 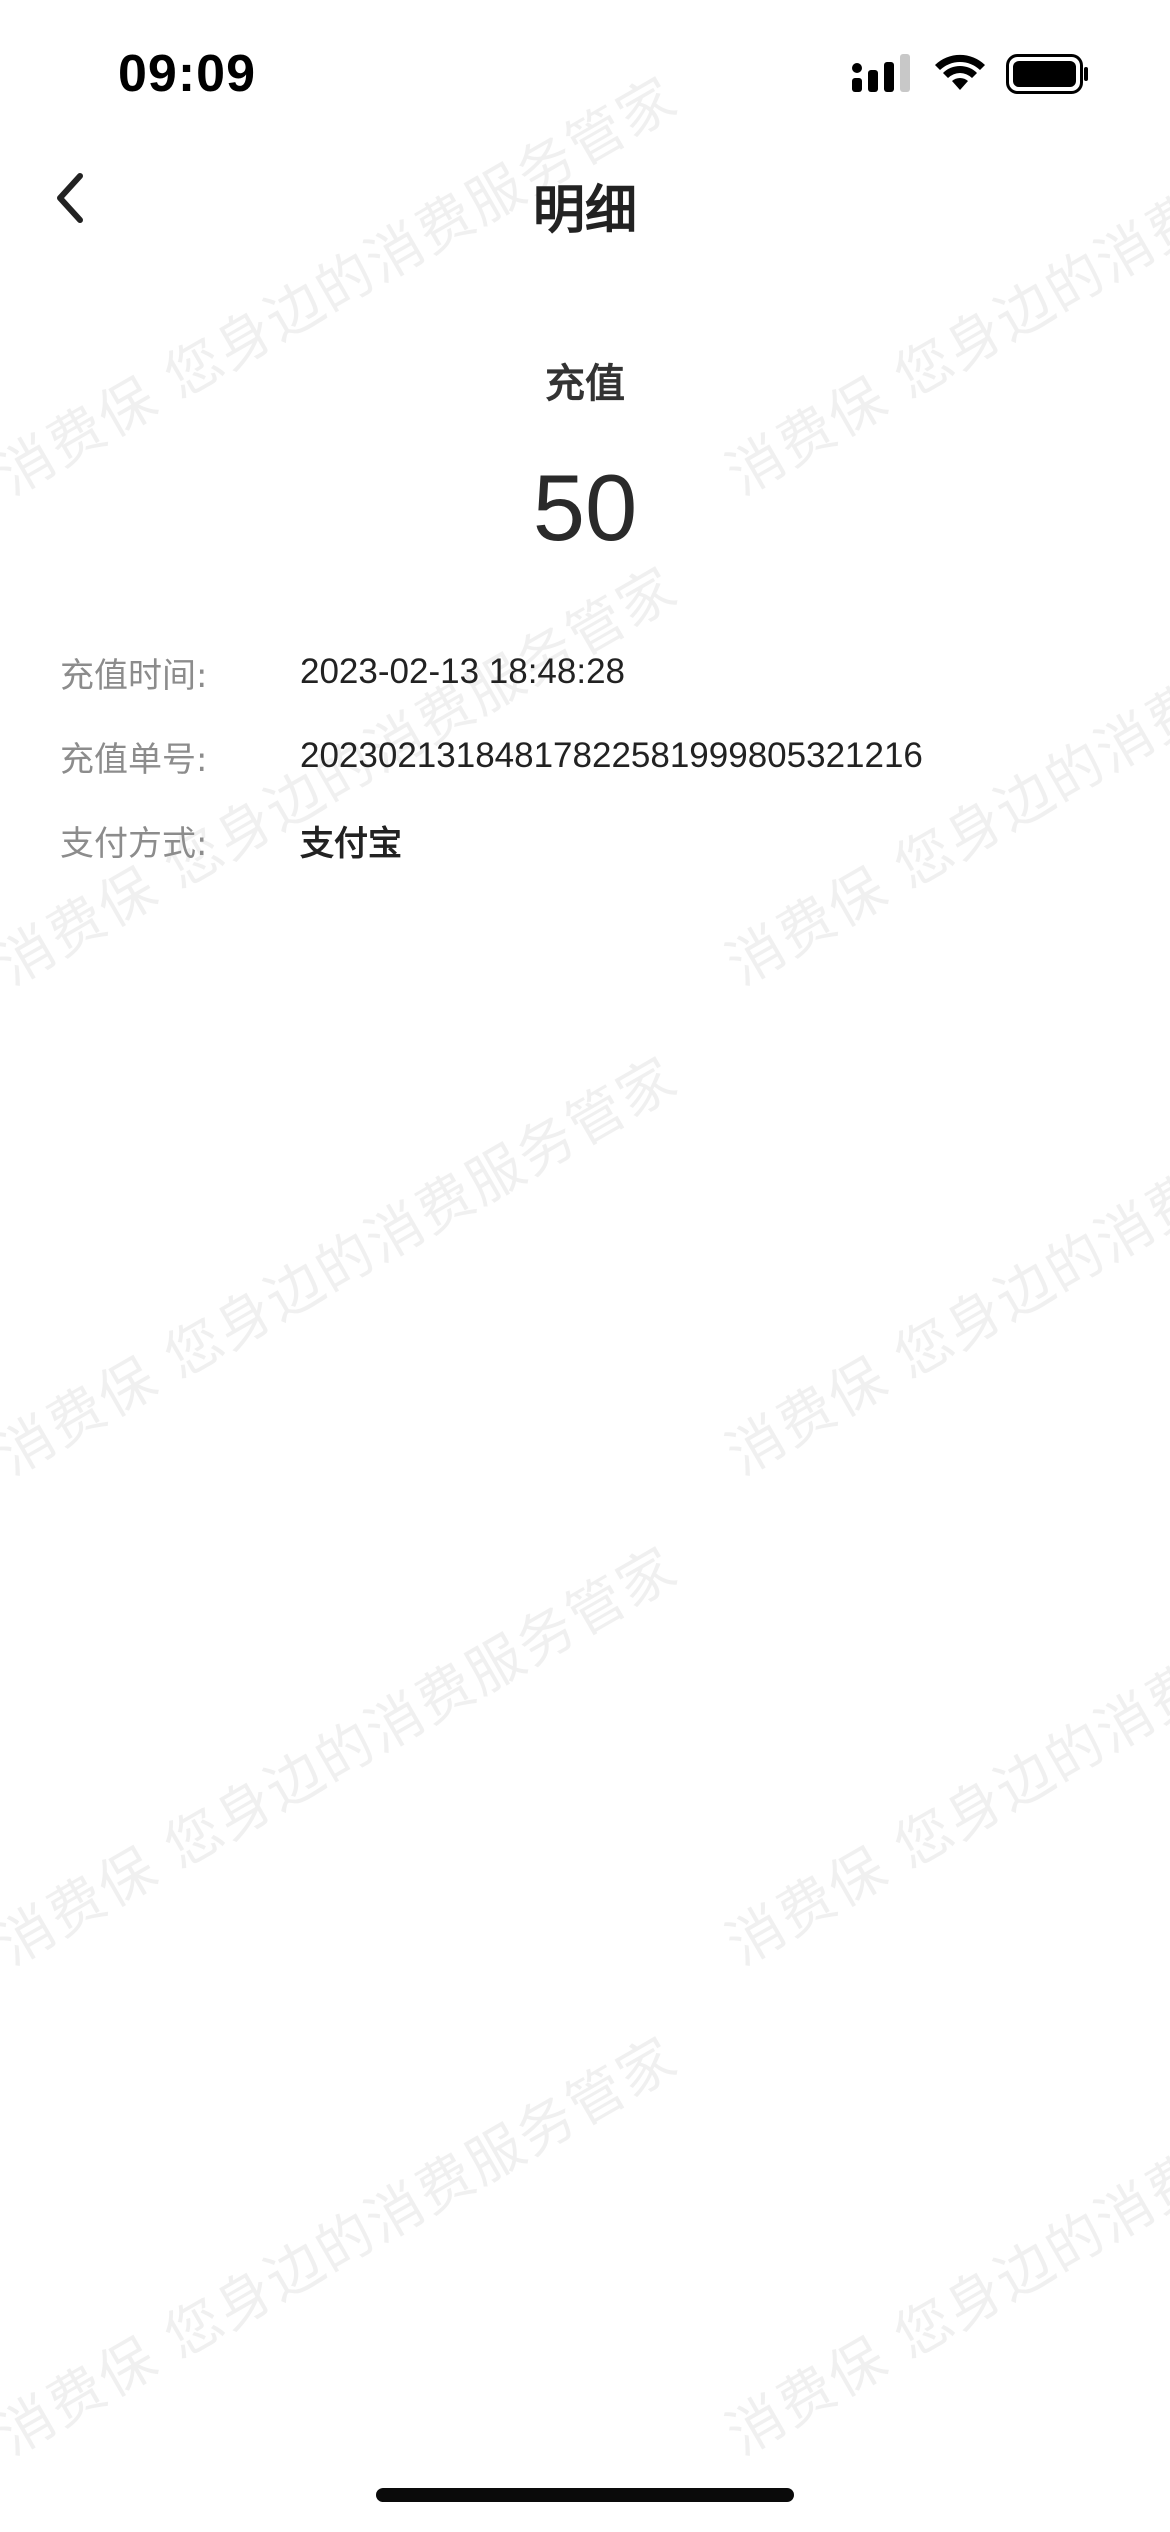 What do you see at coordinates (585, 507) in the screenshot?
I see `transaction-amount: 50` at bounding box center [585, 507].